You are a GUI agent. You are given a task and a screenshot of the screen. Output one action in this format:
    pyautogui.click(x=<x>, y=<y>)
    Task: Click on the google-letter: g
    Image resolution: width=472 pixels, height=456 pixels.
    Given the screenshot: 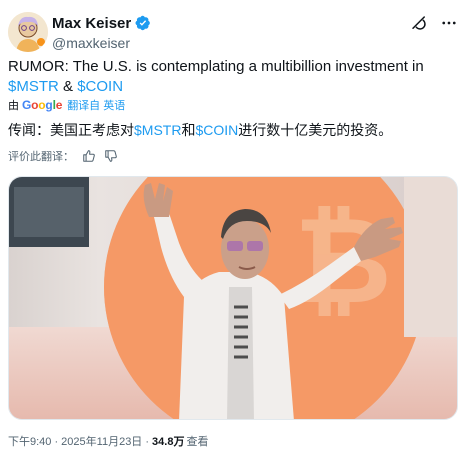 What is the action you would take?
    pyautogui.click(x=49, y=105)
    